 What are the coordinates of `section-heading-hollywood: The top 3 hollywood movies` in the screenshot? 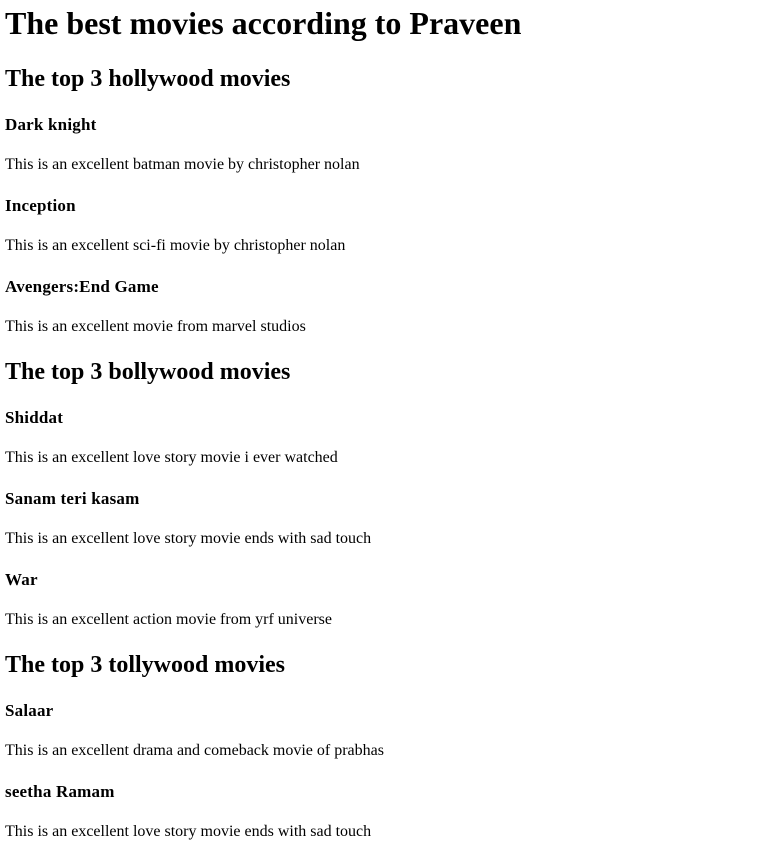 It's located at (148, 79).